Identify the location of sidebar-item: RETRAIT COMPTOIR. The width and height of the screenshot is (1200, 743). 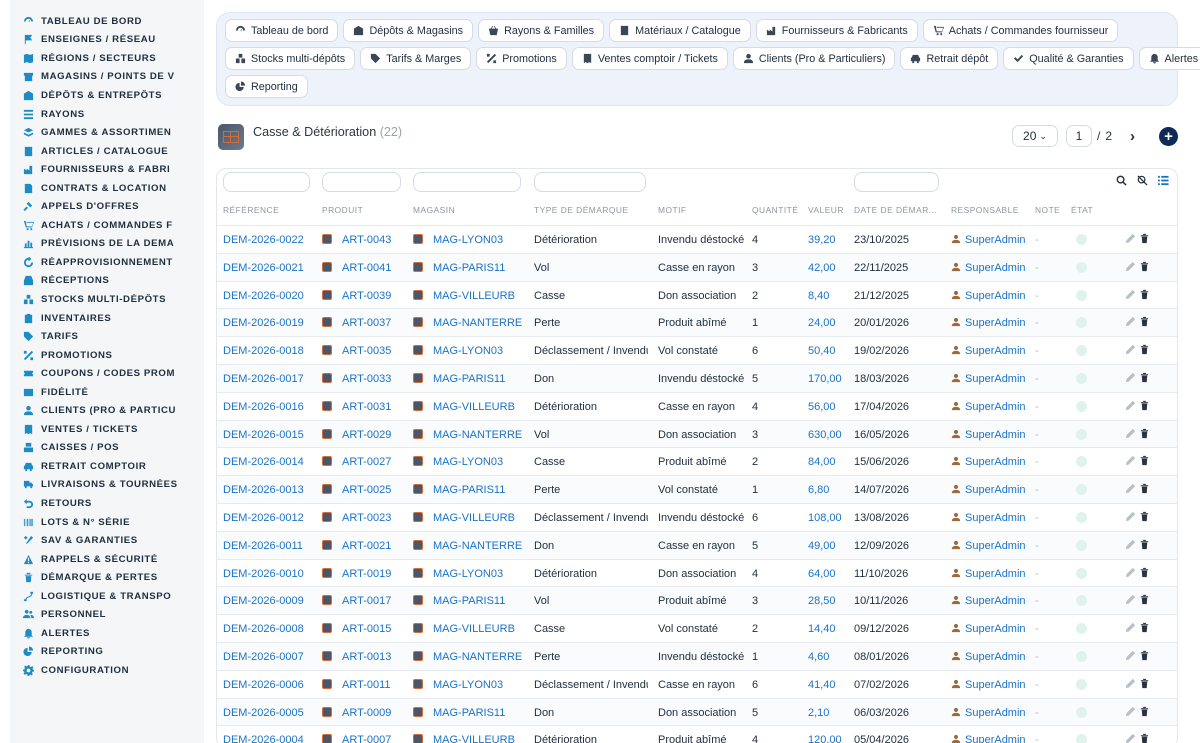
(107, 466).